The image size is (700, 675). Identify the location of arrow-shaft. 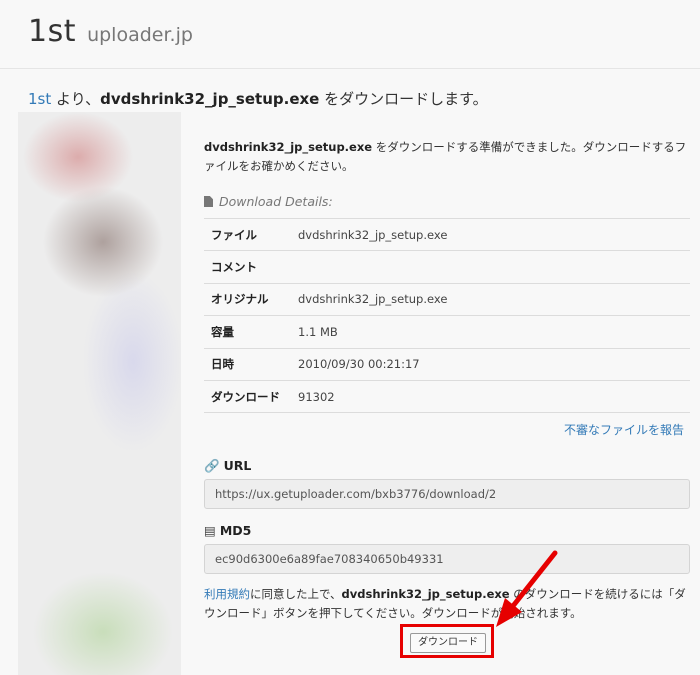
(534, 579).